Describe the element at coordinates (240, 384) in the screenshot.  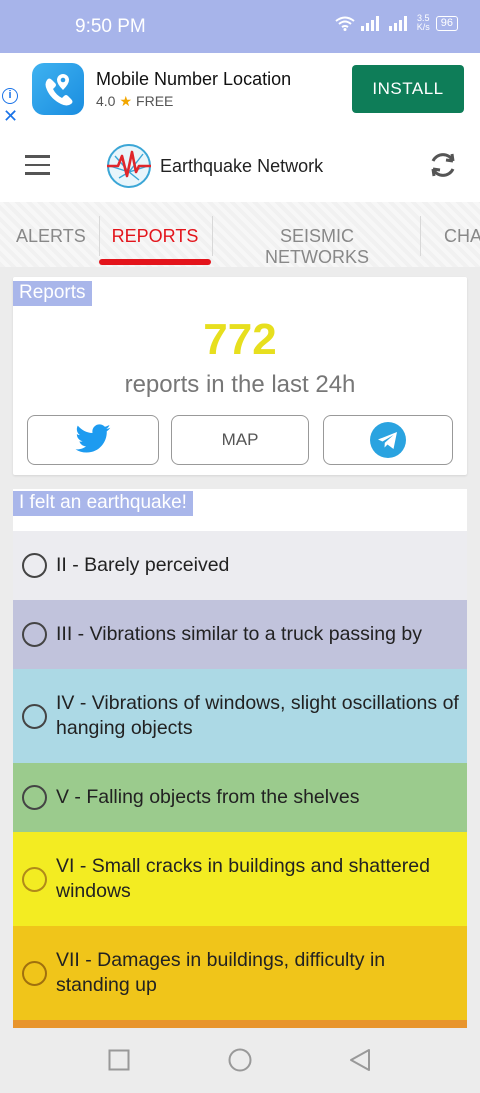
I see `report-caption: reports in the last 24h` at that location.